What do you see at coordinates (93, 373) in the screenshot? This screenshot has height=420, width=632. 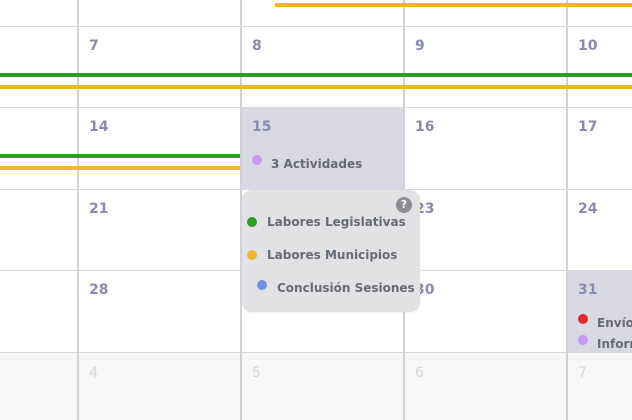 I see `day-number-next-month: 4` at bounding box center [93, 373].